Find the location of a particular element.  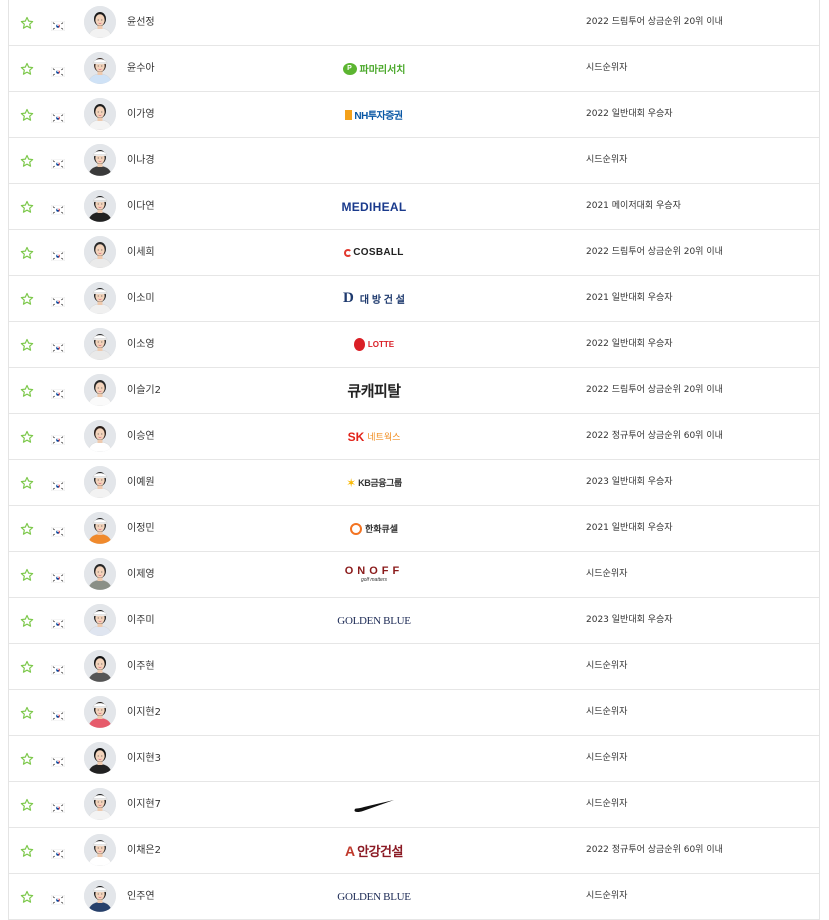

player-name: 이소영 is located at coordinates (141, 344).